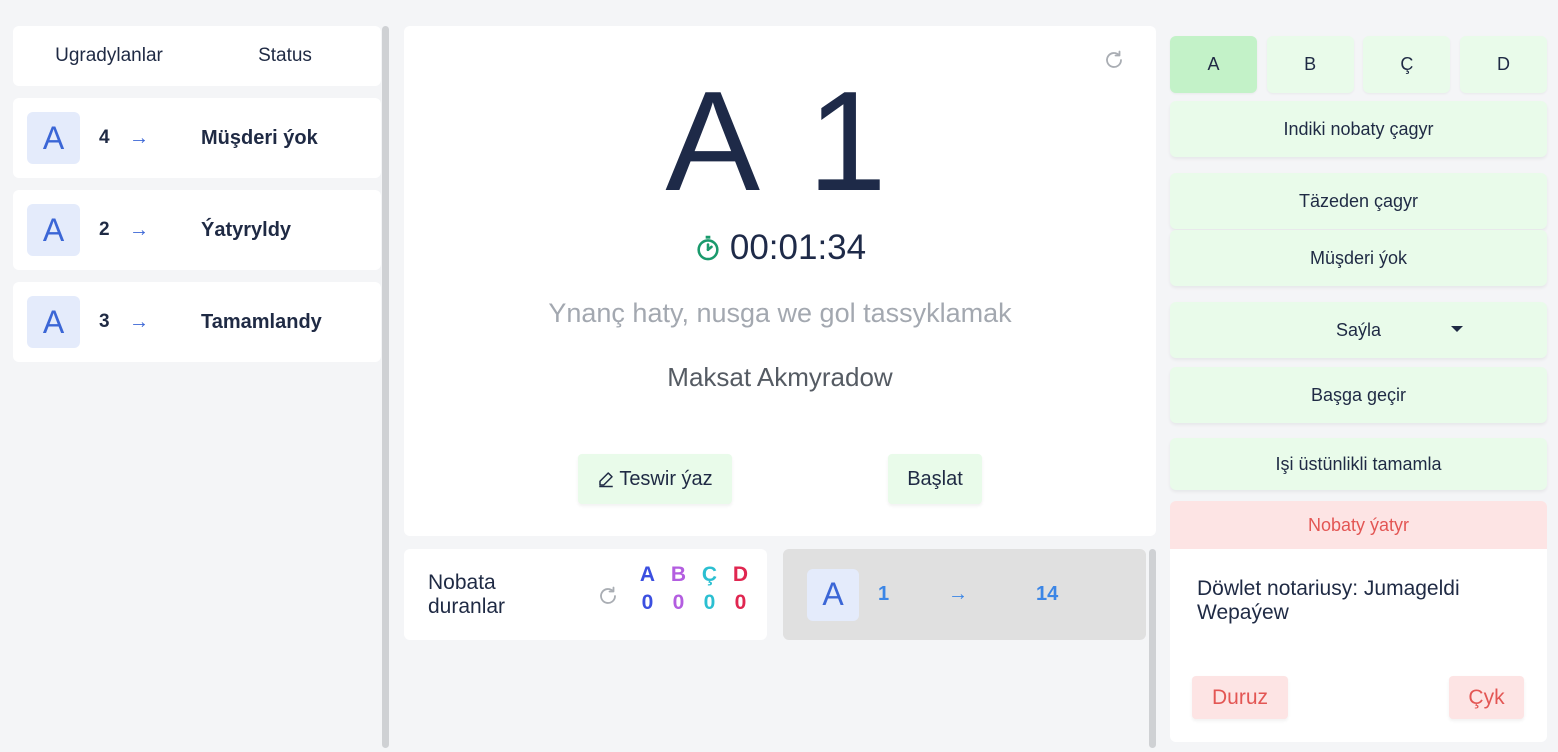 The image size is (1558, 752). I want to click on select-dropdown: Saýla, so click(1358, 330).